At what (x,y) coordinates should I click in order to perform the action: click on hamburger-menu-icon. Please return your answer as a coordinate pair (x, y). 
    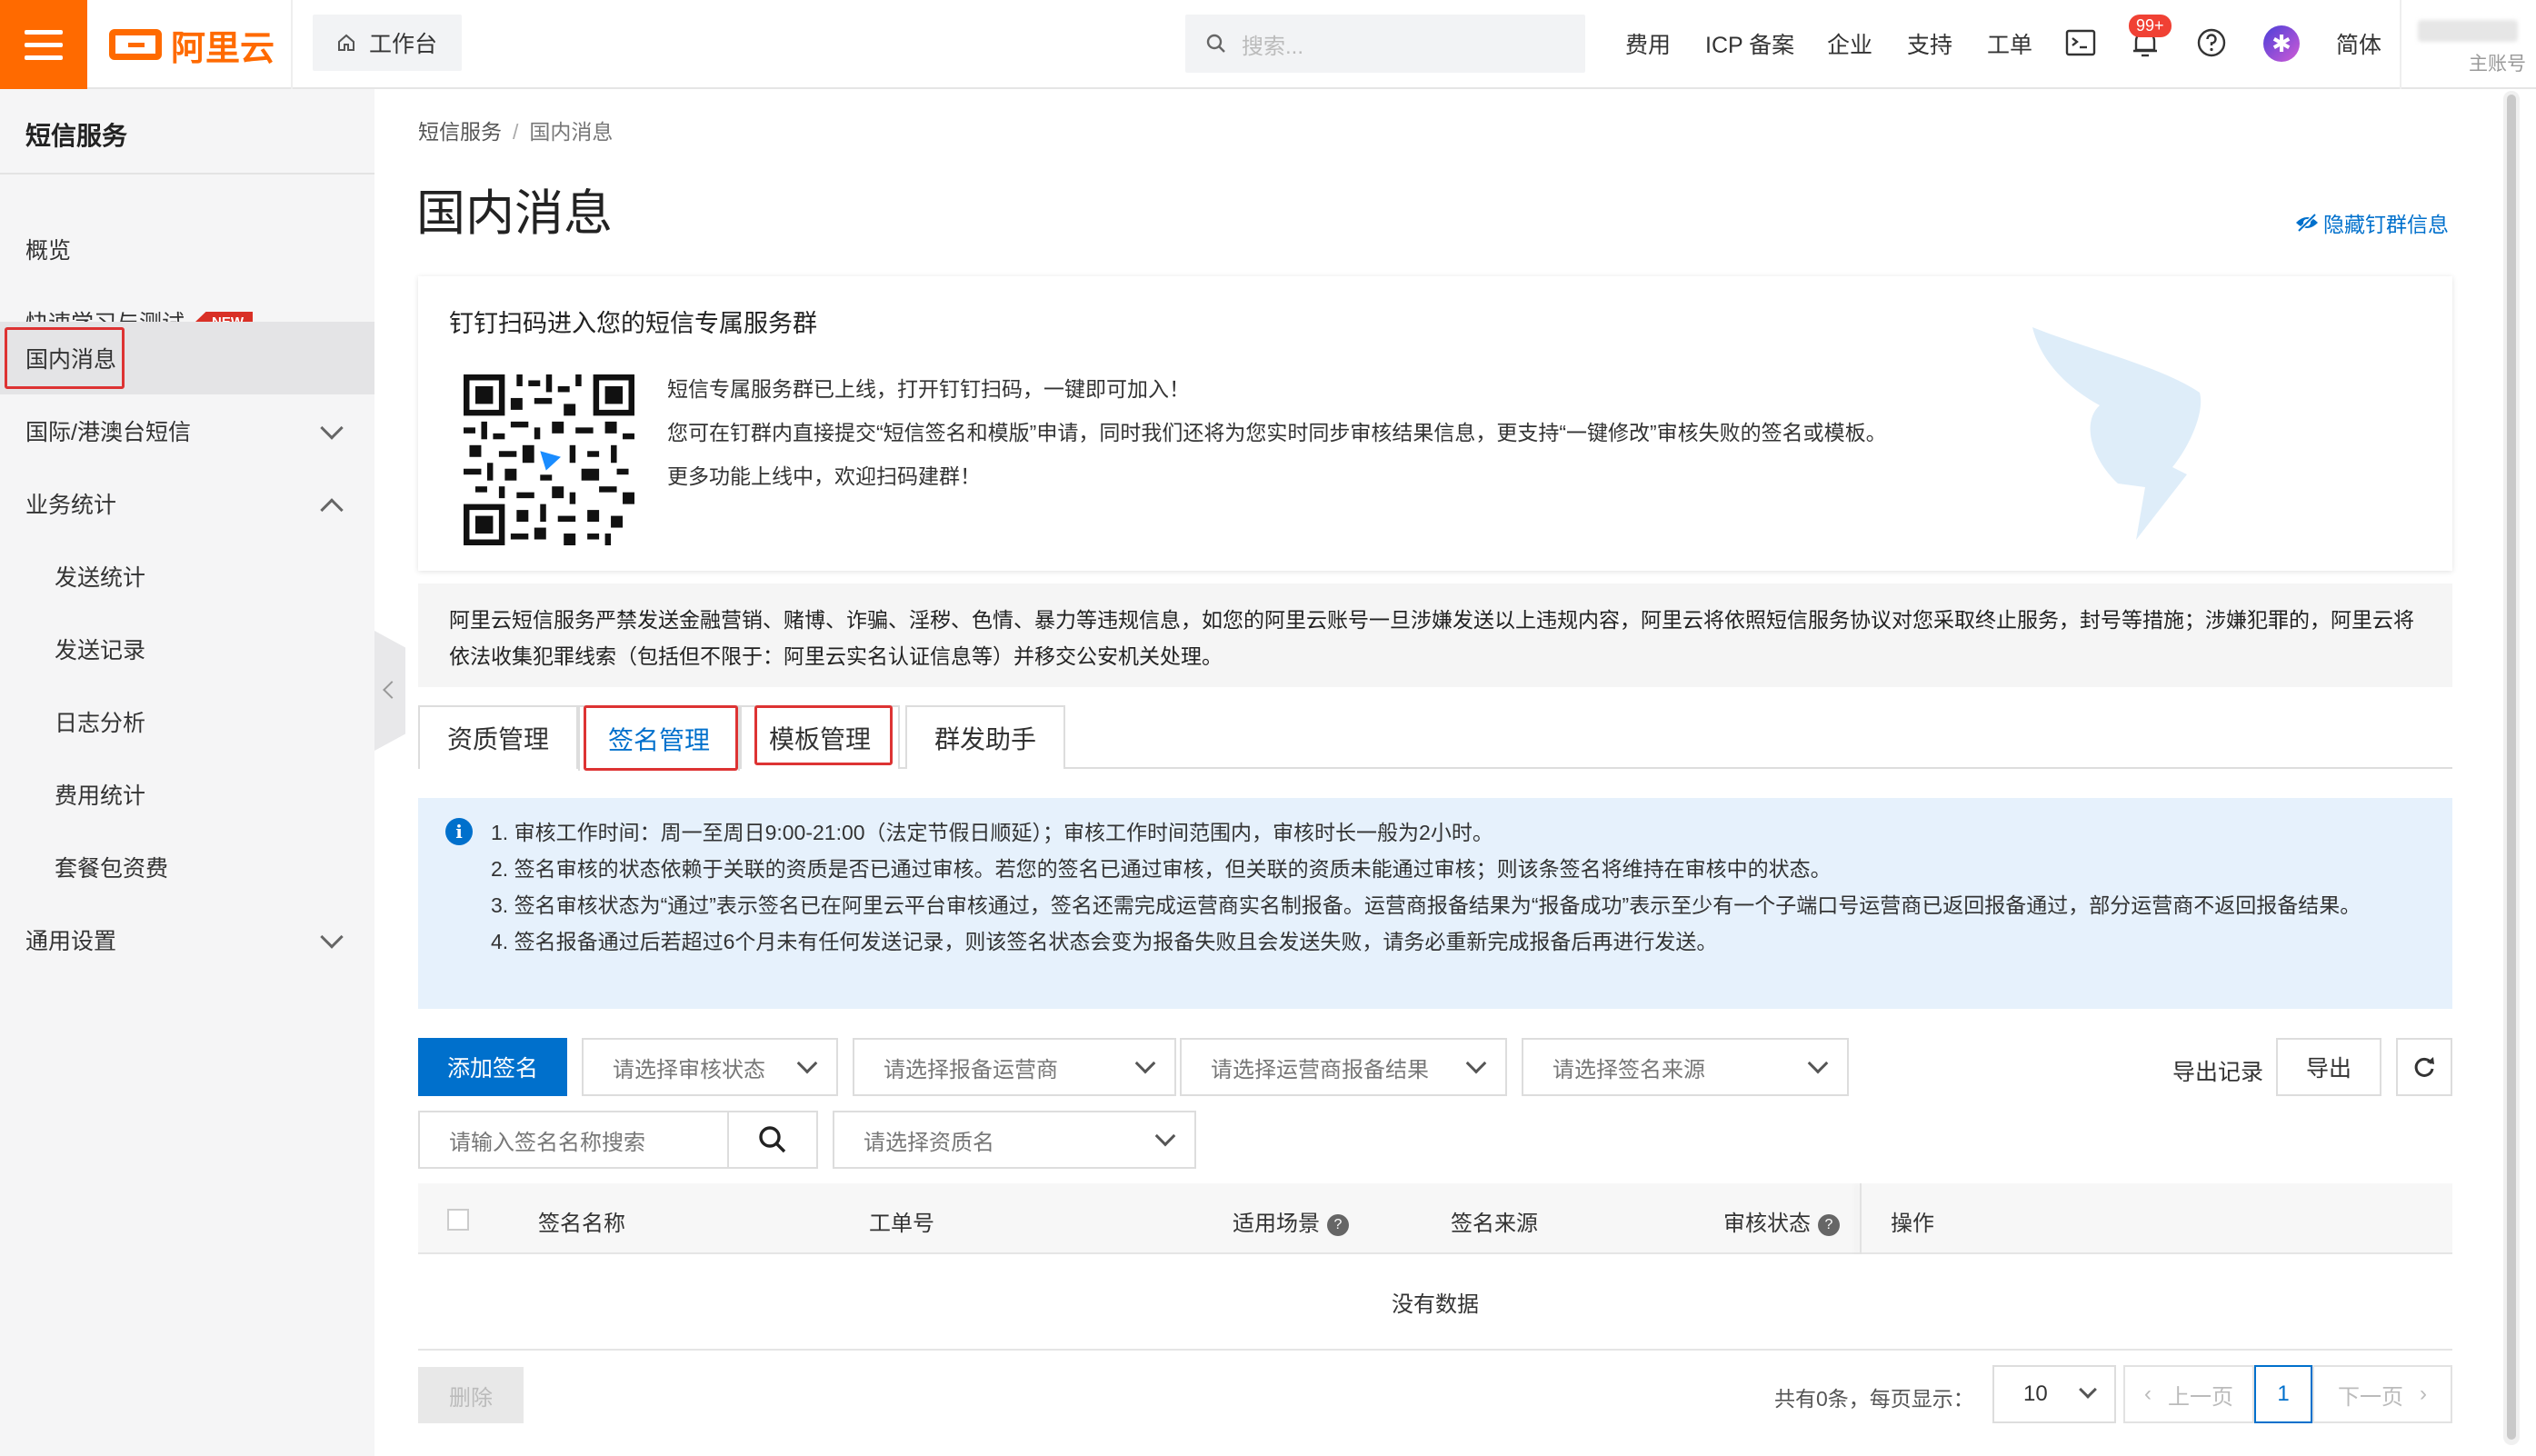
    Looking at the image, I should click on (44, 44).